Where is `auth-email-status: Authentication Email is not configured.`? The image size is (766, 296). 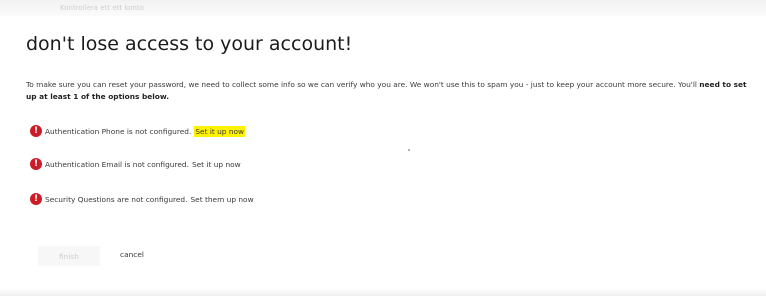
auth-email-status: Authentication Email is not configured. is located at coordinates (117, 164).